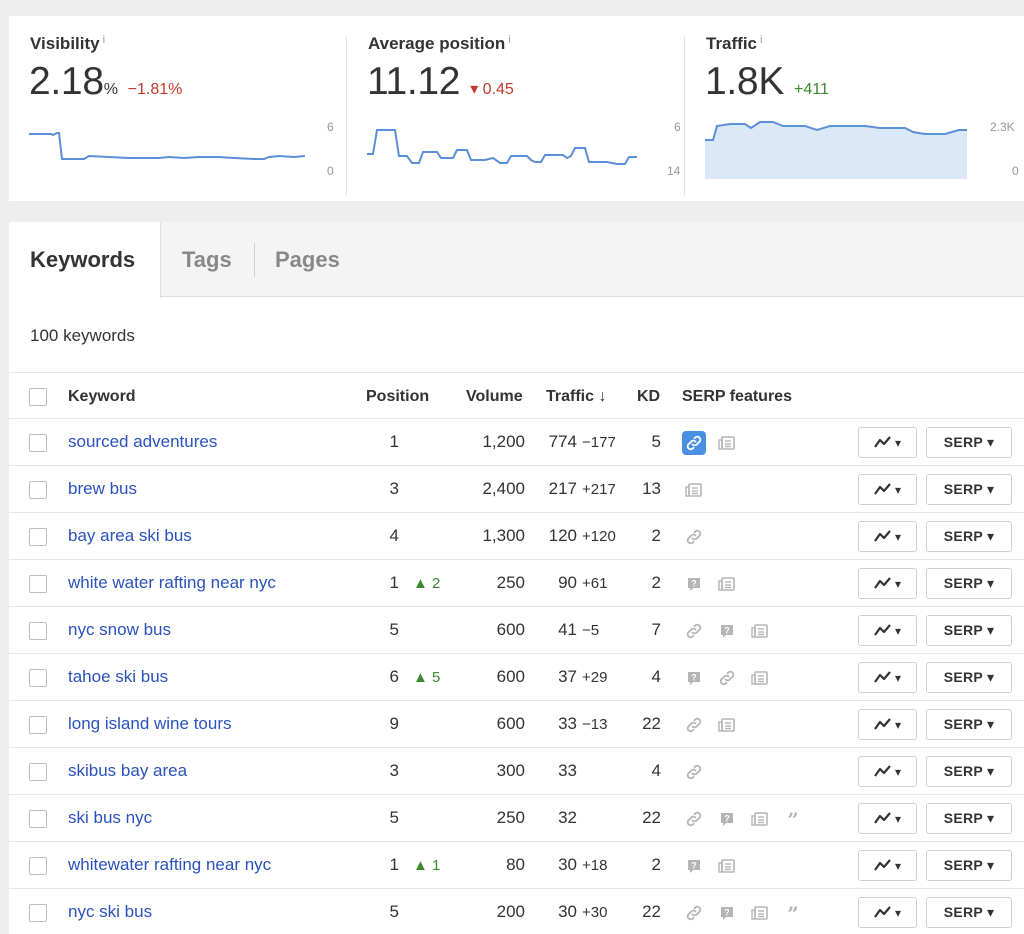  Describe the element at coordinates (394, 770) in the screenshot. I see `position-value: 3` at that location.